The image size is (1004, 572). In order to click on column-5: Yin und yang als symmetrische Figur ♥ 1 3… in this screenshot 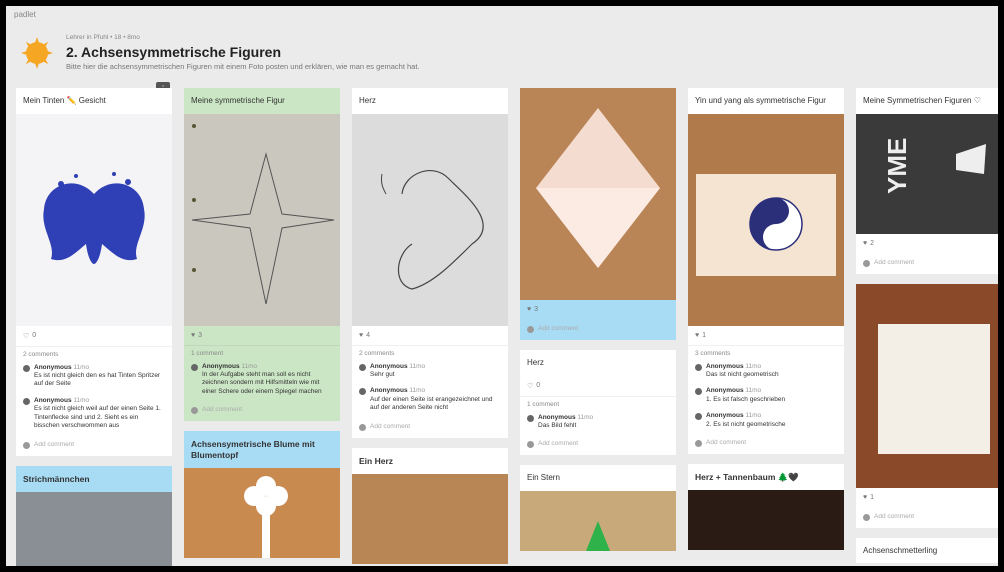, I will do `click(766, 324)`.